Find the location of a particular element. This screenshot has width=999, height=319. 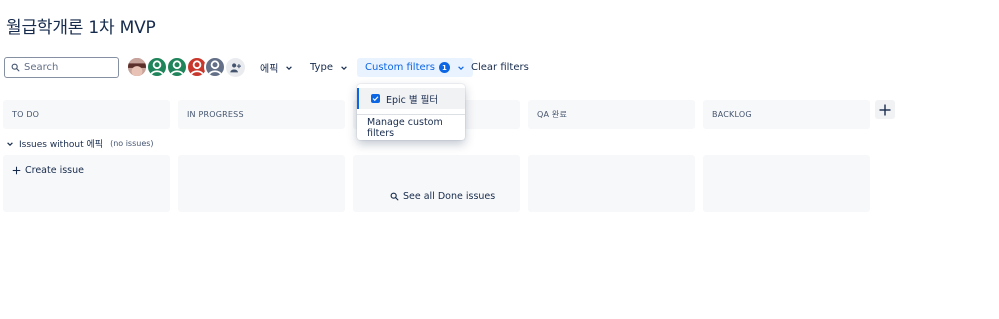

dropdown-divider is located at coordinates (411, 114).